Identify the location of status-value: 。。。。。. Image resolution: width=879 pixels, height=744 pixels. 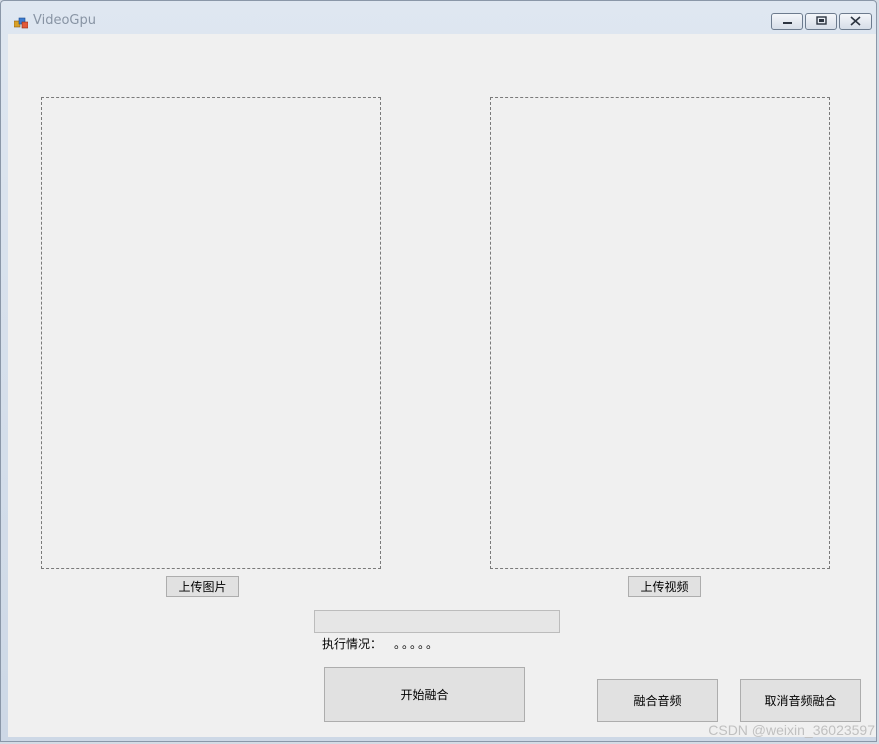
(417, 644).